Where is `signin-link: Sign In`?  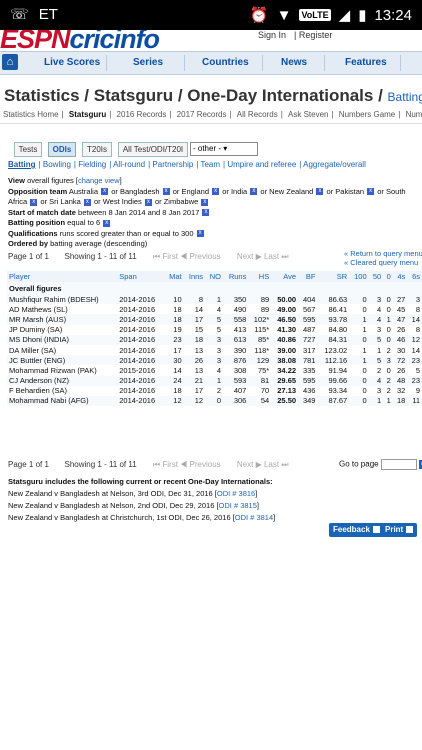 signin-link: Sign In is located at coordinates (272, 35).